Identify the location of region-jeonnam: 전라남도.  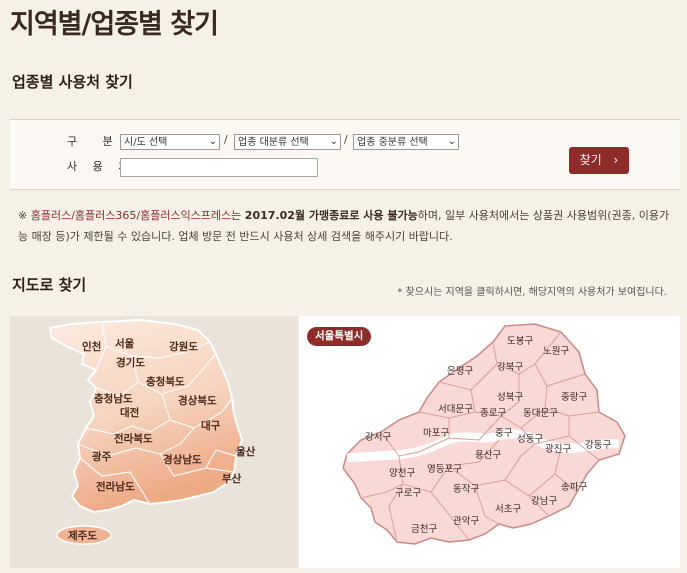
(115, 486).